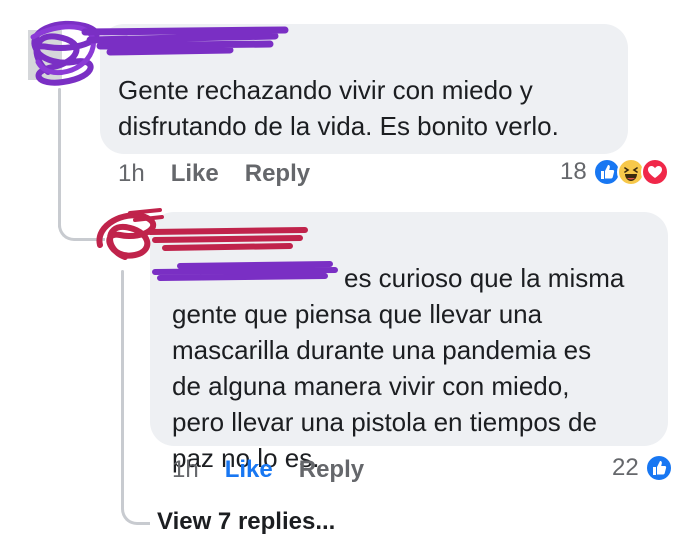  Describe the element at coordinates (185, 470) in the screenshot. I see `reply-timestamp: 1h` at that location.